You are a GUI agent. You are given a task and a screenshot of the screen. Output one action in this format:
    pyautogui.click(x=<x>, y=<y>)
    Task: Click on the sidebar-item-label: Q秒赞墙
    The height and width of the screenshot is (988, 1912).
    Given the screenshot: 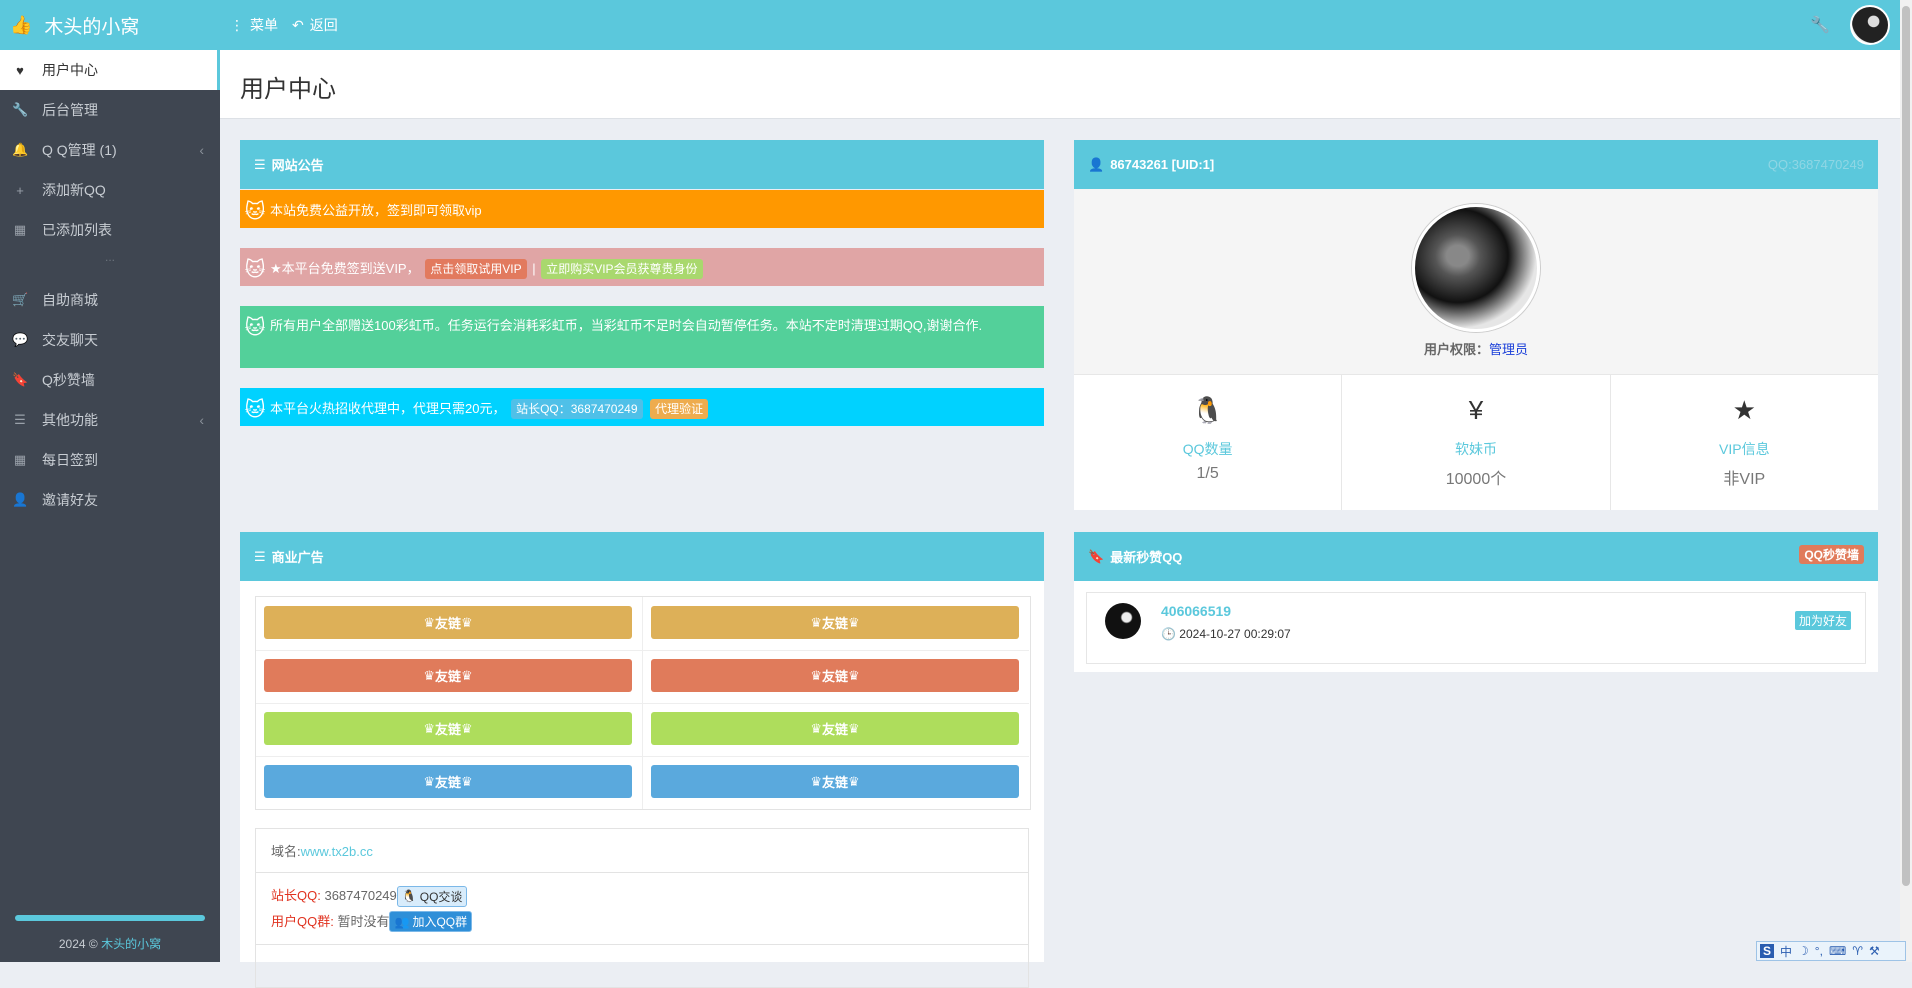 What is the action you would take?
    pyautogui.click(x=68, y=380)
    